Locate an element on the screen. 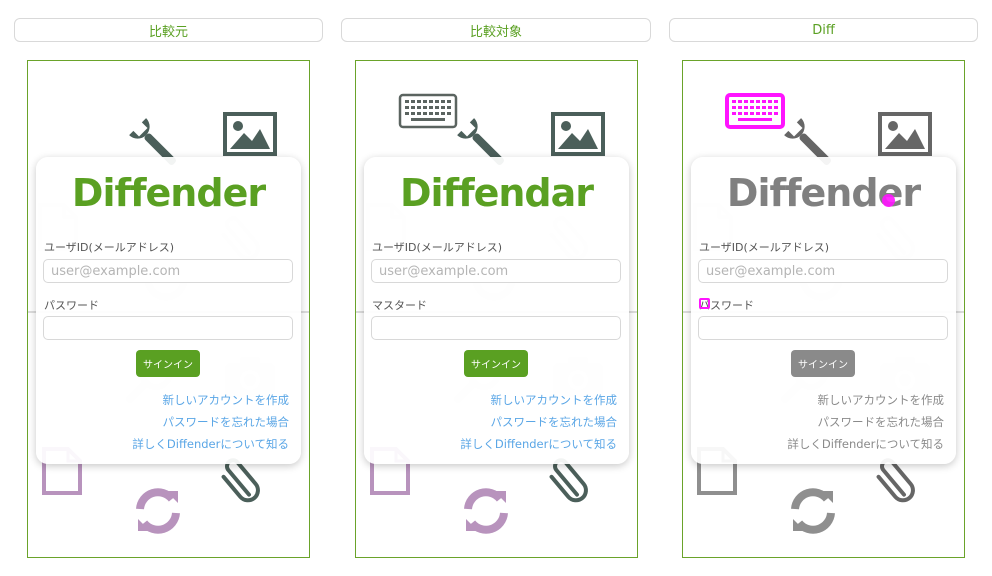 The height and width of the screenshot is (576, 992). tab-target-label: 比較対象 is located at coordinates (495, 32).